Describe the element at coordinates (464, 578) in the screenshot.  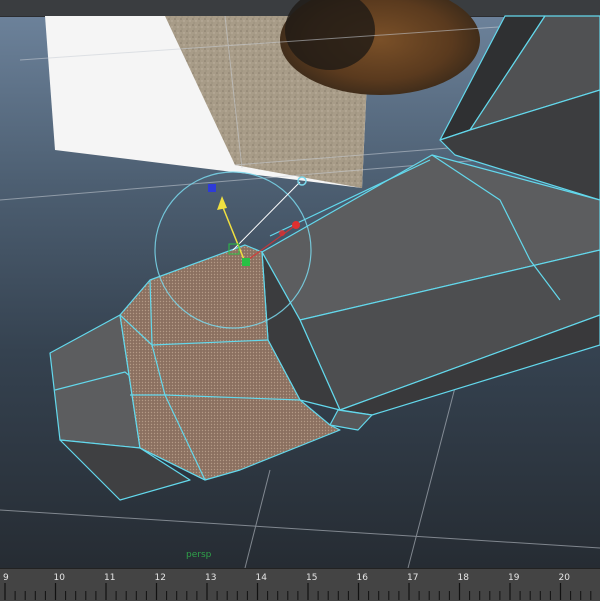
I see `timeline-frame-label: 18` at that location.